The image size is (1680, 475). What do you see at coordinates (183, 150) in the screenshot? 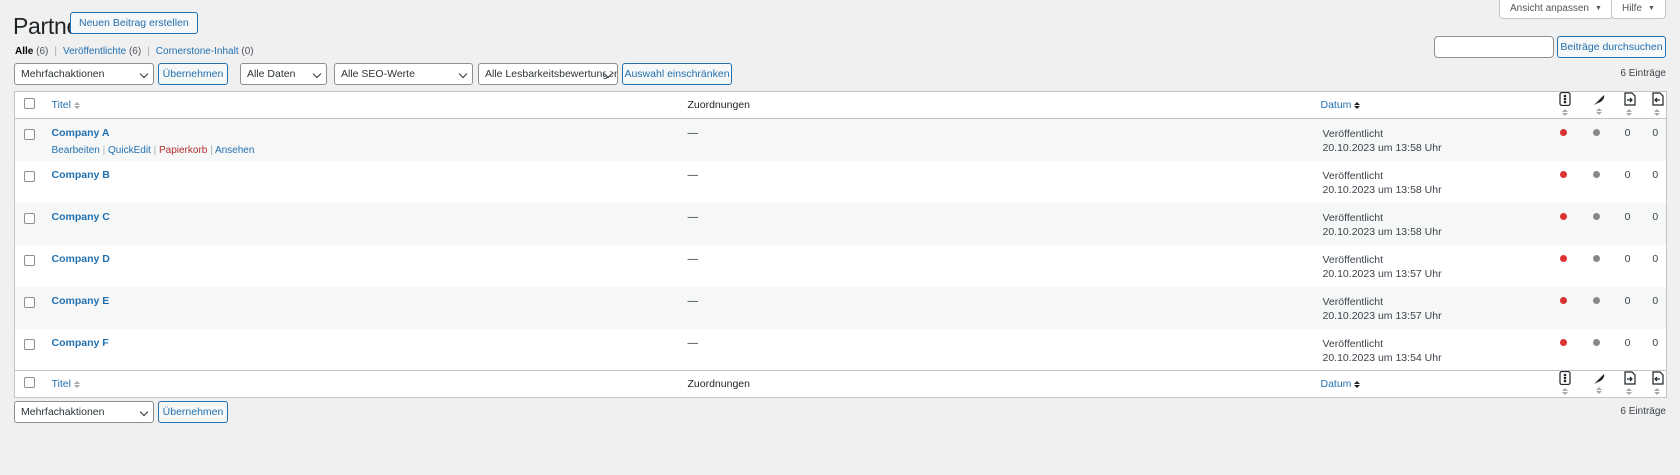
I see `trash-link: Papierkorb` at bounding box center [183, 150].